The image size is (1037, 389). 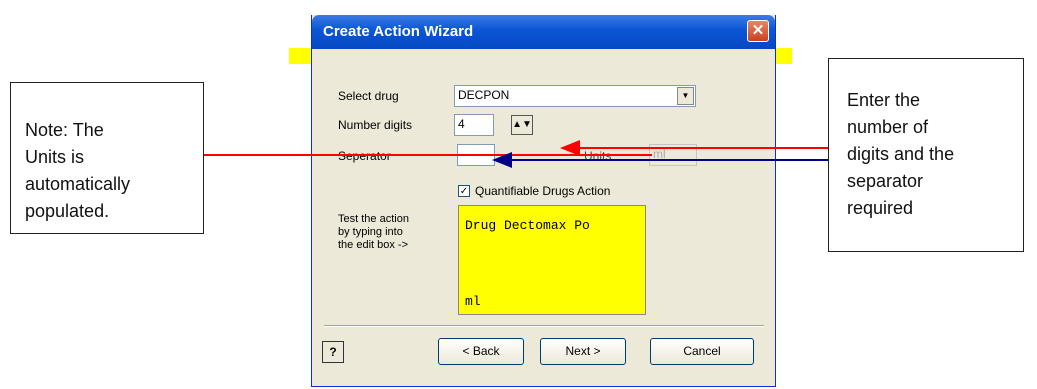 I want to click on annotation-arrows, so click(x=516, y=154).